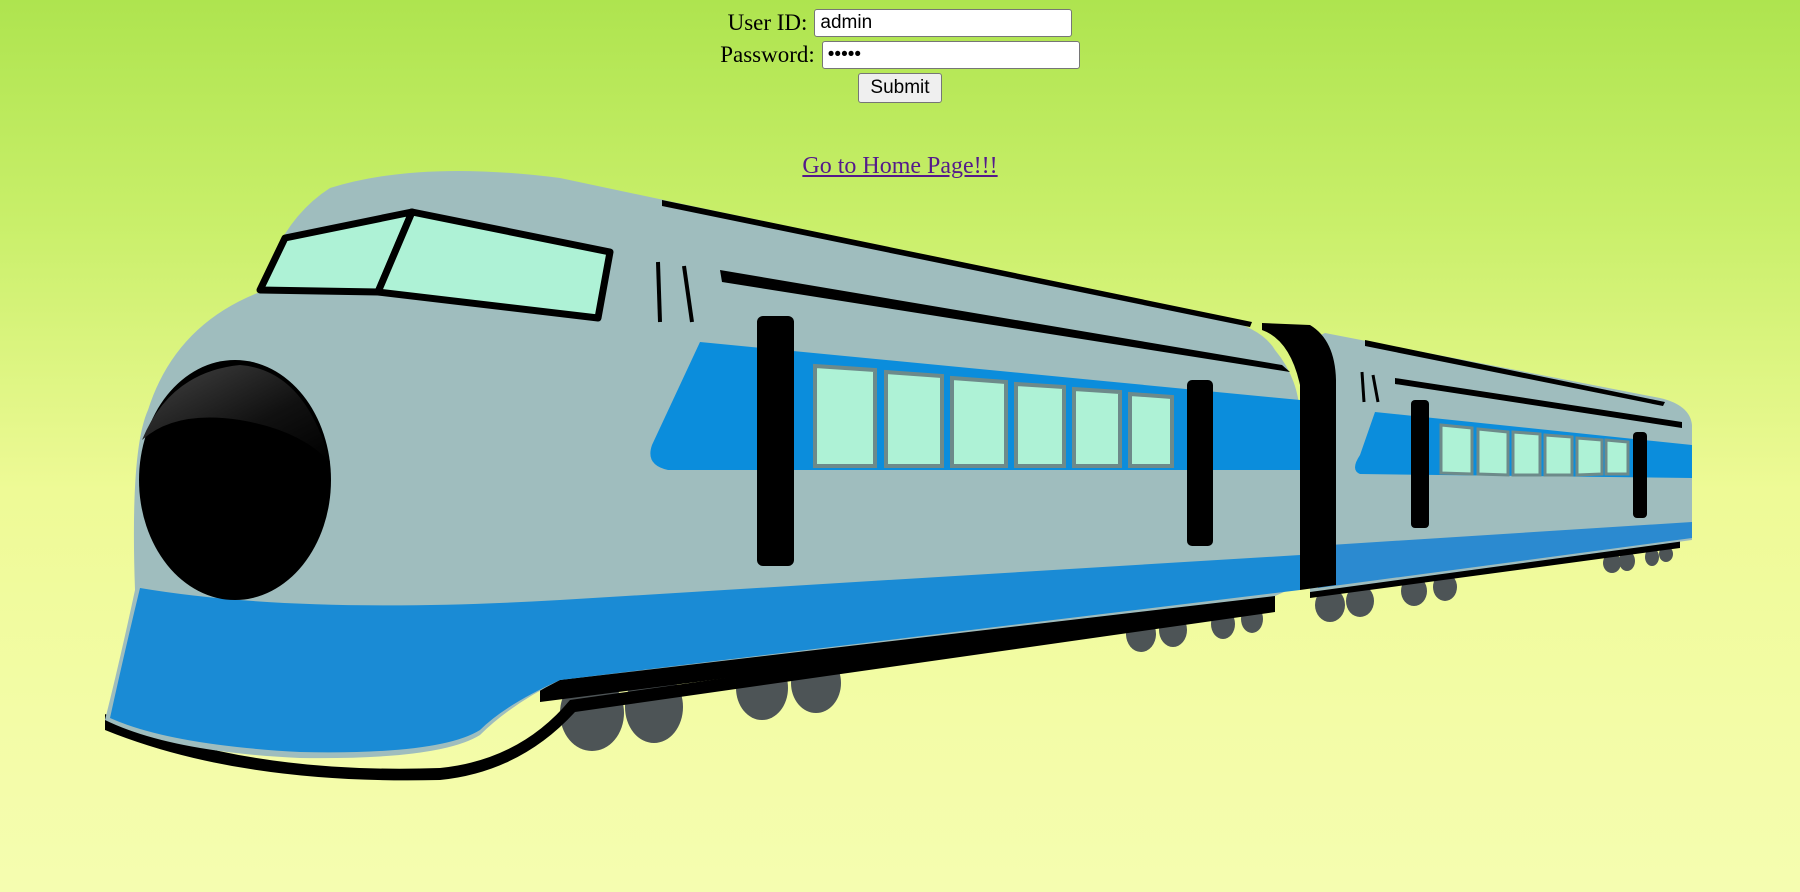  I want to click on submit-button: Submit, so click(900, 88).